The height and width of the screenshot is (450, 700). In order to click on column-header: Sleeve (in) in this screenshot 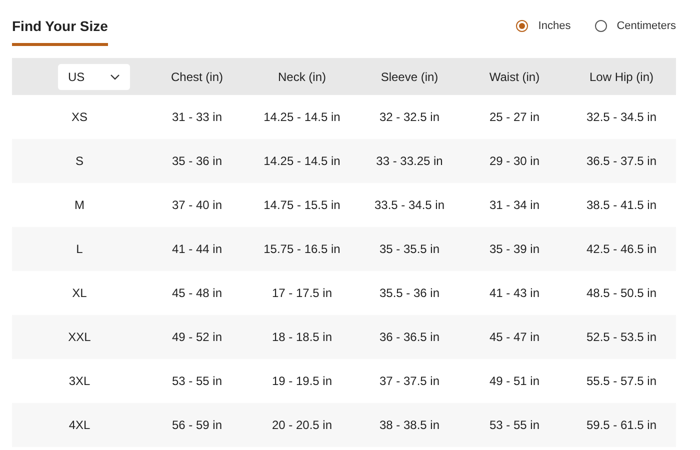, I will do `click(410, 77)`.